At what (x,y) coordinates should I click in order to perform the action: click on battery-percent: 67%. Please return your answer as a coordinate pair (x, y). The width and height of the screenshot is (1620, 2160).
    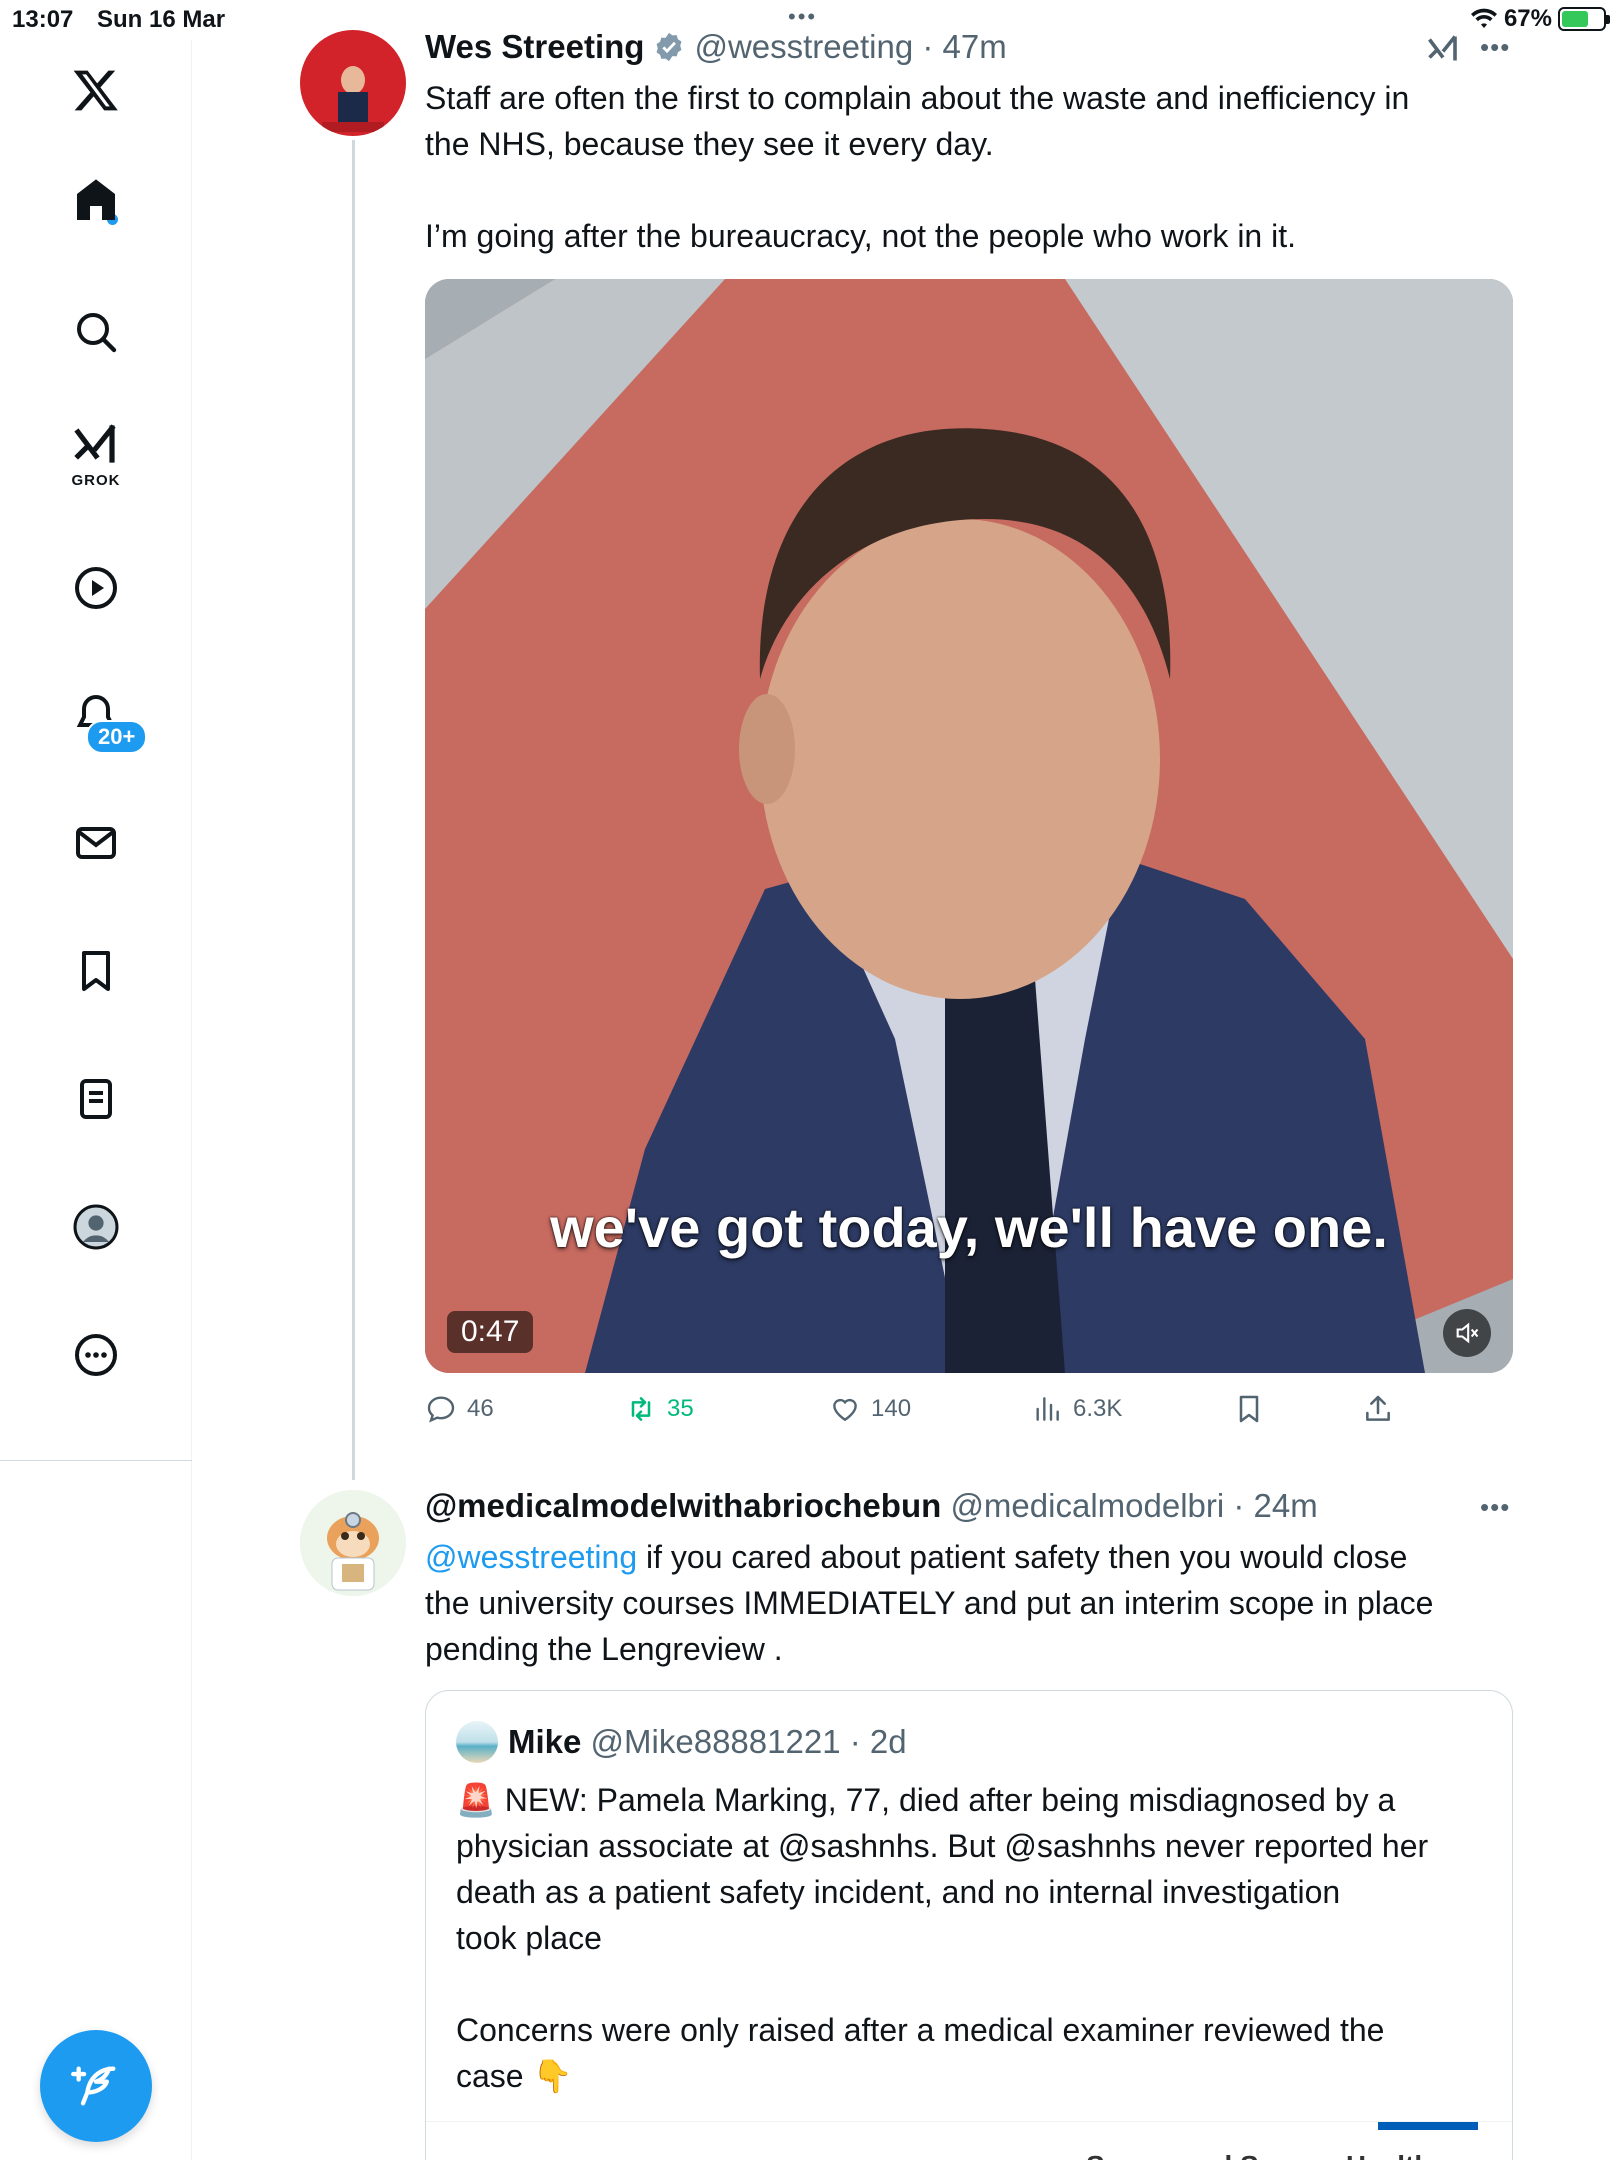
    Looking at the image, I should click on (1527, 18).